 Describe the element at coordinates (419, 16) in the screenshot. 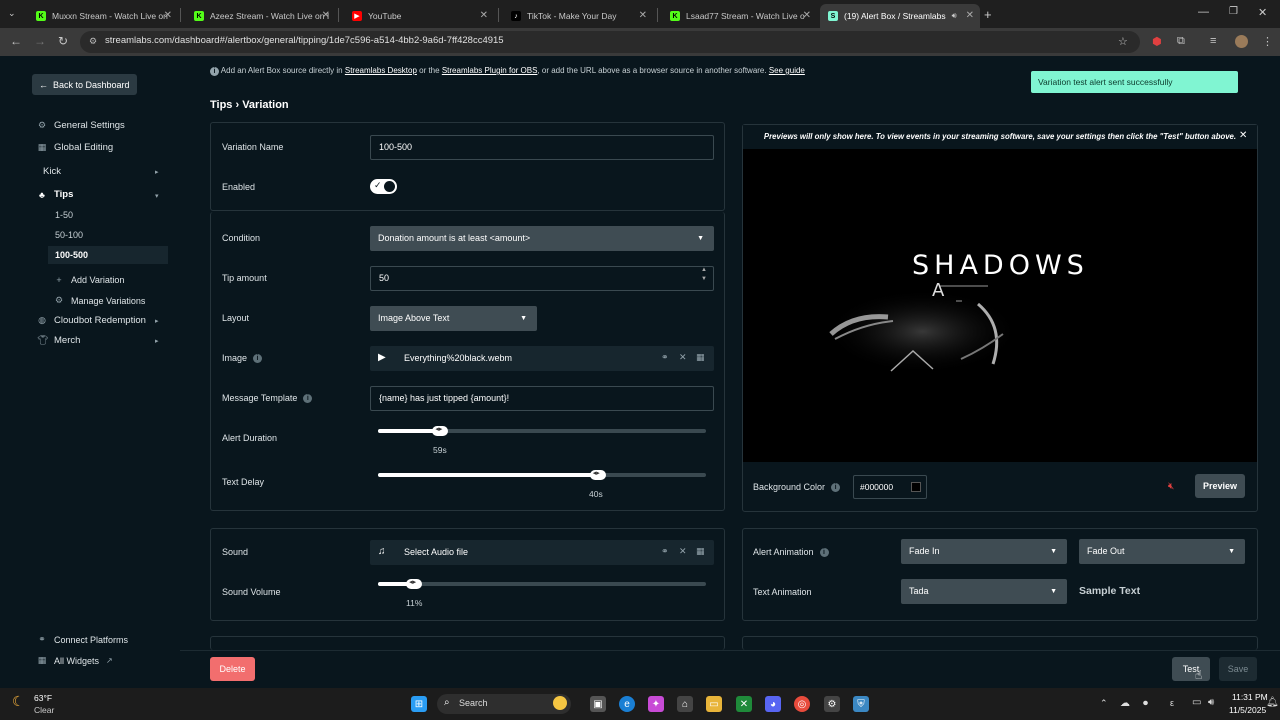

I see `browser-tab-3: ▶ YouTube ✕` at that location.